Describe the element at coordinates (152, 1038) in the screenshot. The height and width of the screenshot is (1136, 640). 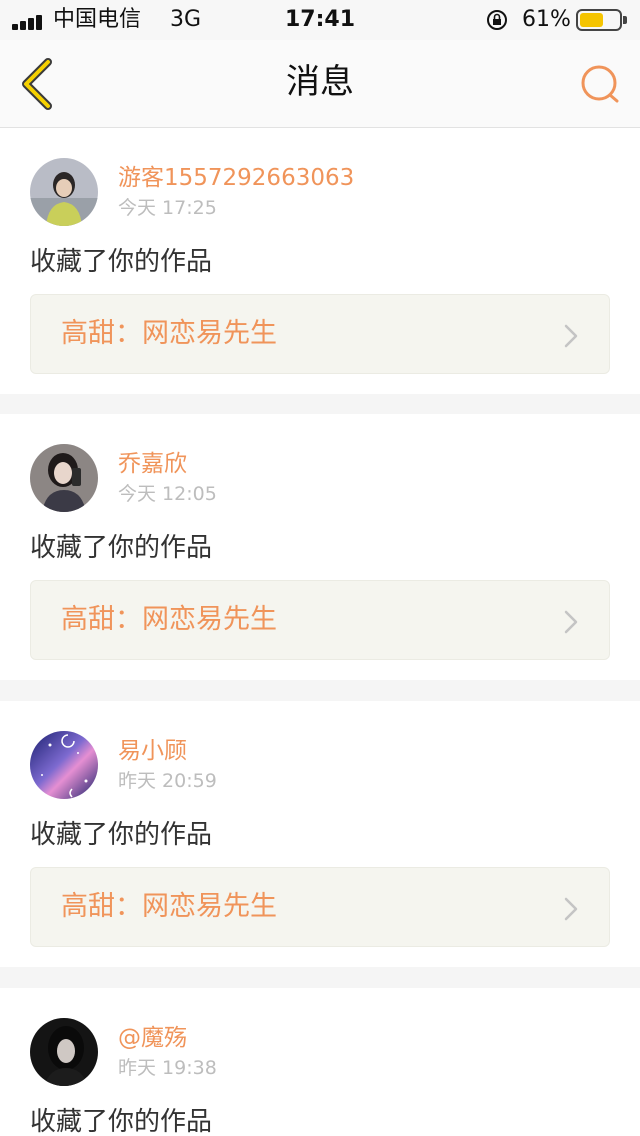
I see `sender-name: @魔殇` at that location.